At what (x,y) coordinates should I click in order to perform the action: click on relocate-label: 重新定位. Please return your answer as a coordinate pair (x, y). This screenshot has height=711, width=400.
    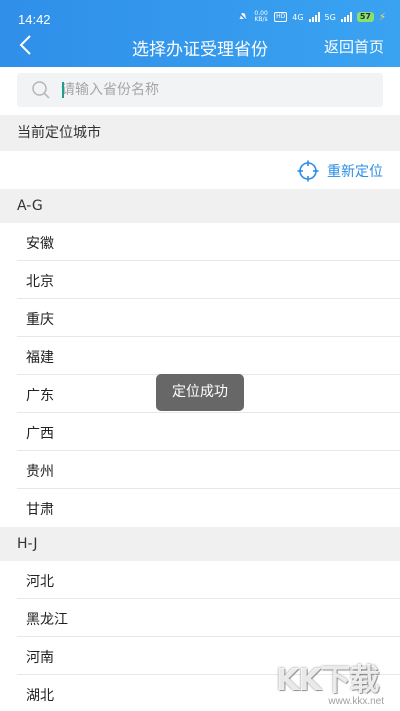
    Looking at the image, I should click on (355, 172).